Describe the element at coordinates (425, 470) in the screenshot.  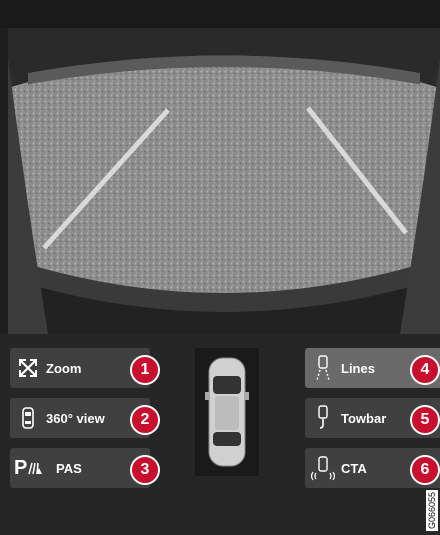
I see `callout-6: 6` at that location.